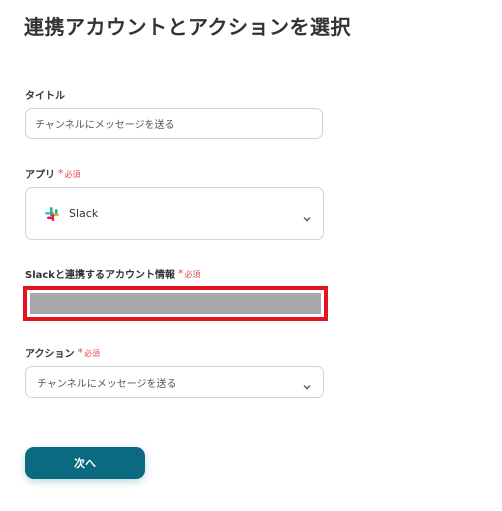  I want to click on action-select: チャンネルにメッセージを送る, so click(174, 382).